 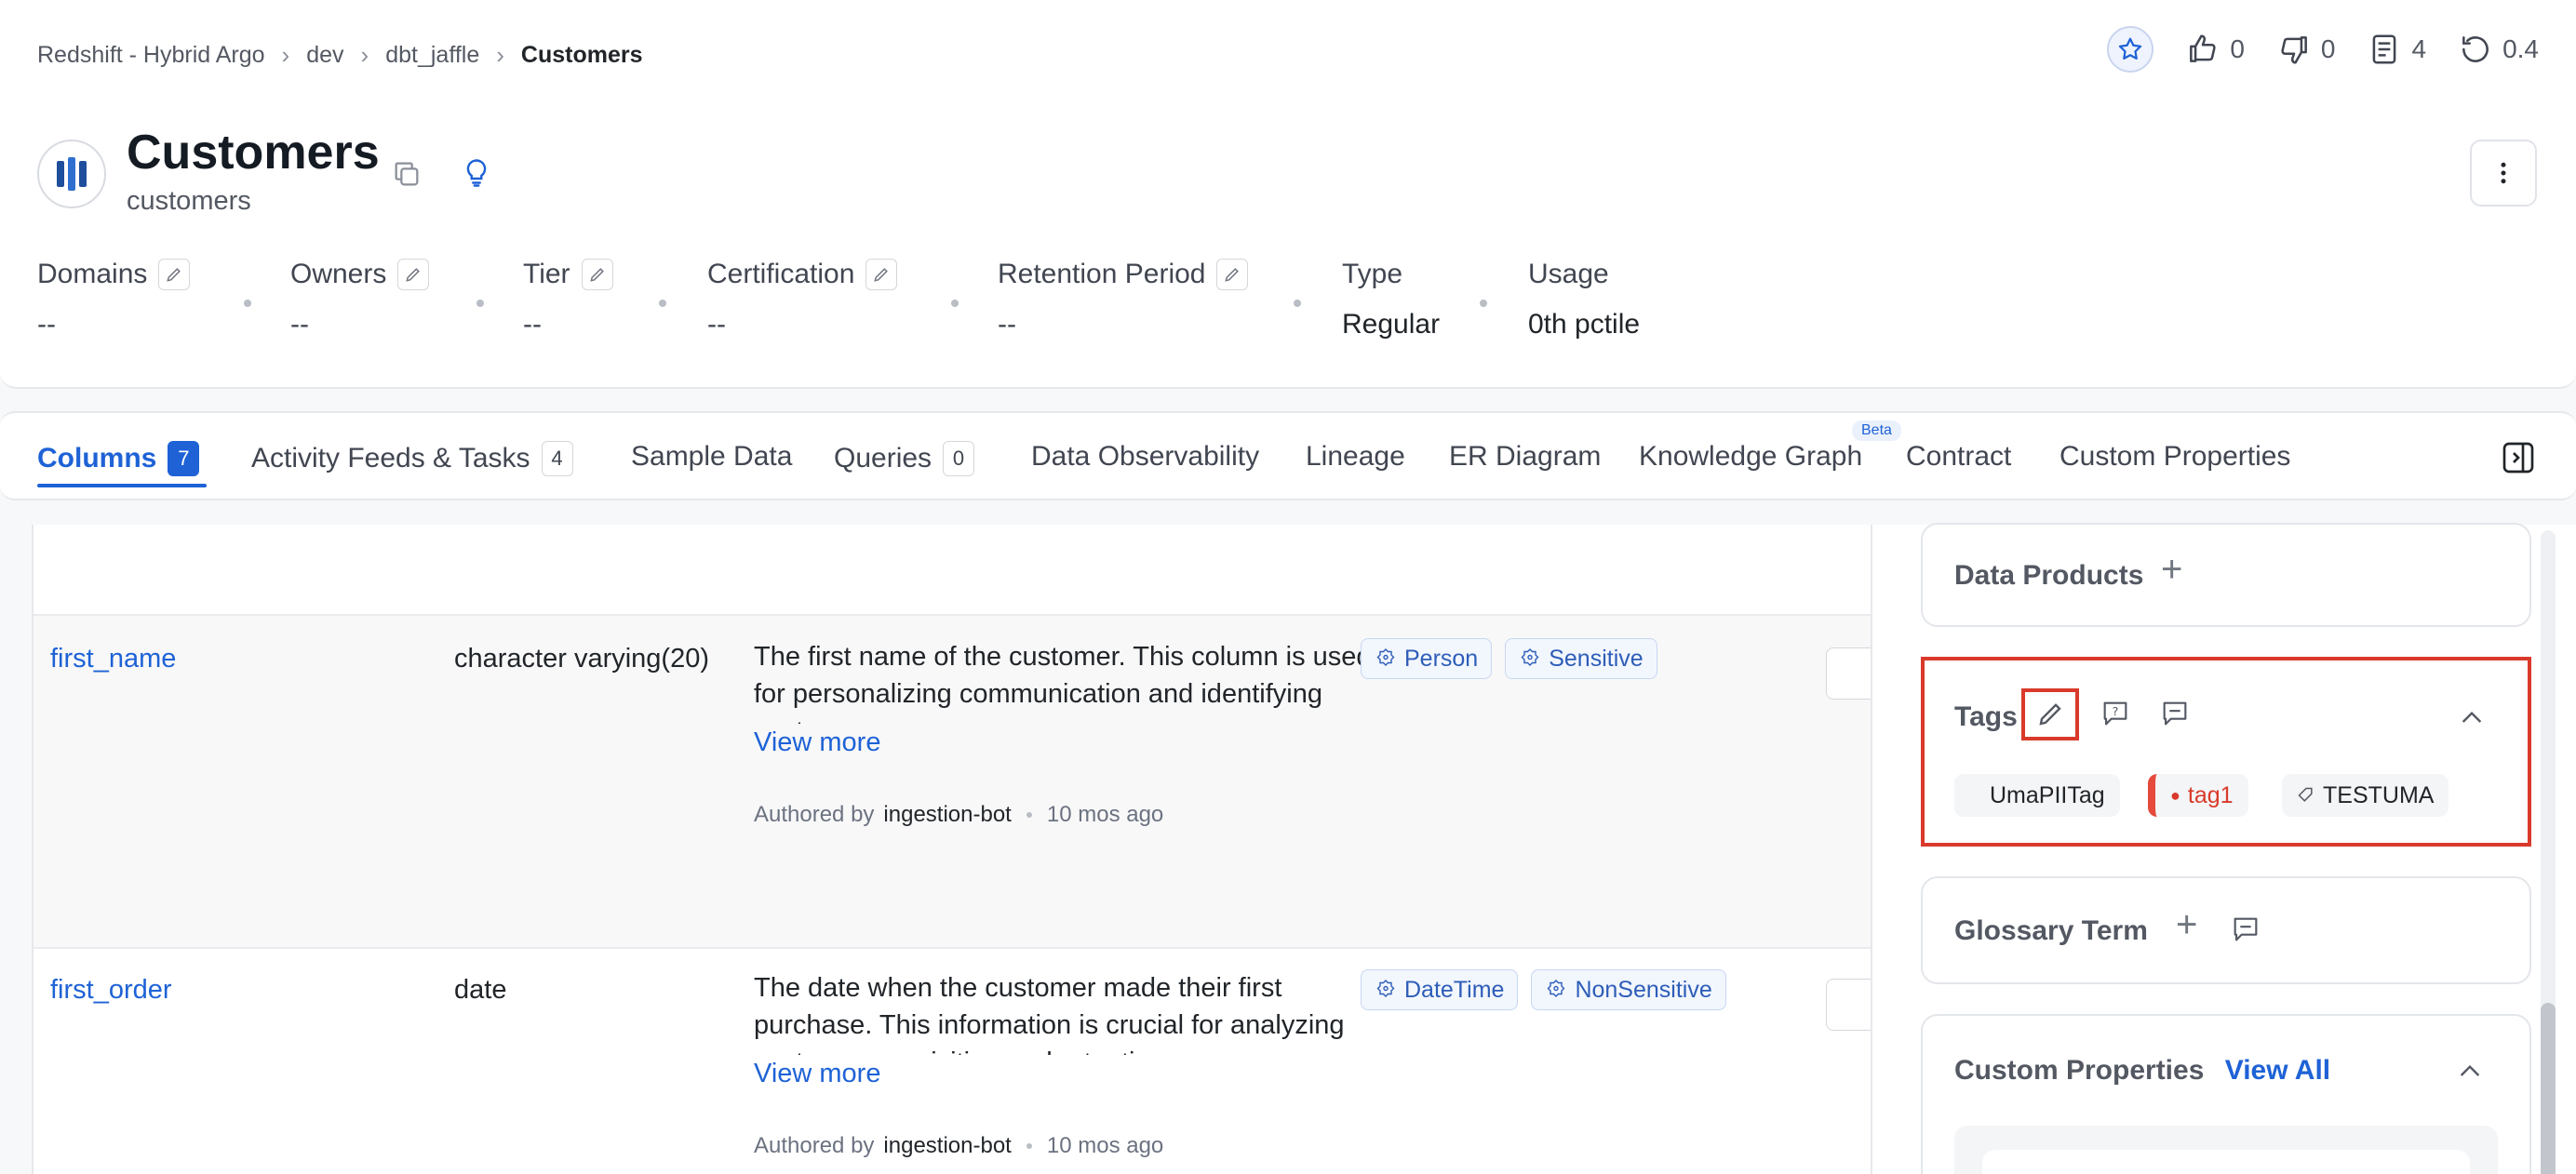 What do you see at coordinates (1145, 457) in the screenshot?
I see `tab-data-observability: Data Observability` at bounding box center [1145, 457].